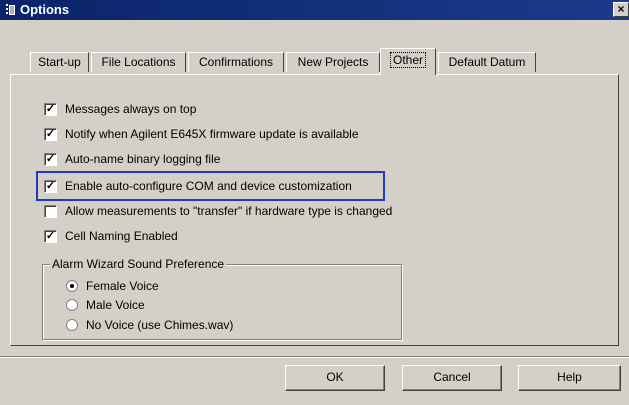 The width and height of the screenshot is (629, 405). What do you see at coordinates (452, 378) in the screenshot?
I see `cancel-button: Cancel` at bounding box center [452, 378].